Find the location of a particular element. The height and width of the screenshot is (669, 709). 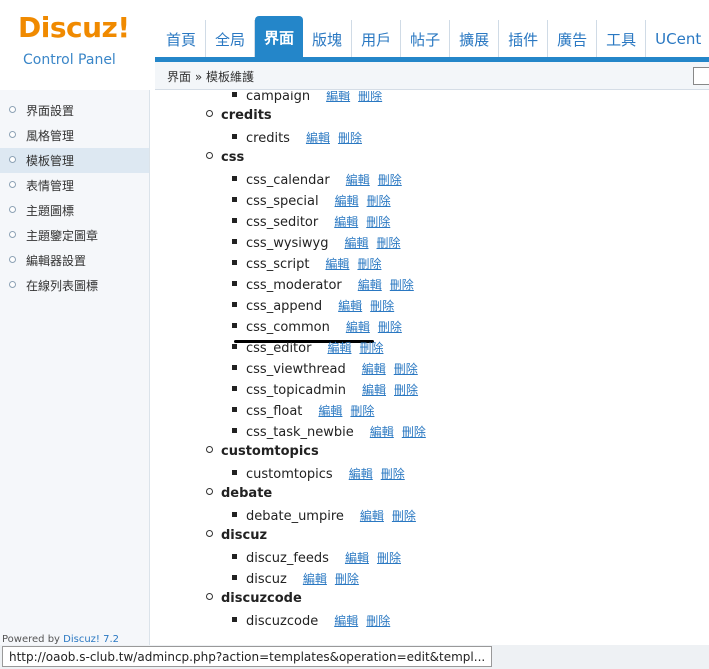

nav-tab-4: 用戶 is located at coordinates (377, 39).